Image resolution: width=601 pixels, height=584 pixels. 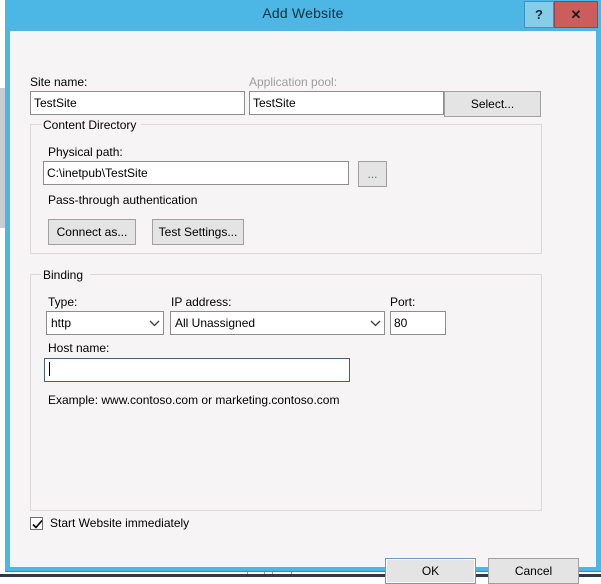 What do you see at coordinates (137, 103) in the screenshot?
I see `site-name-input: TestSite` at bounding box center [137, 103].